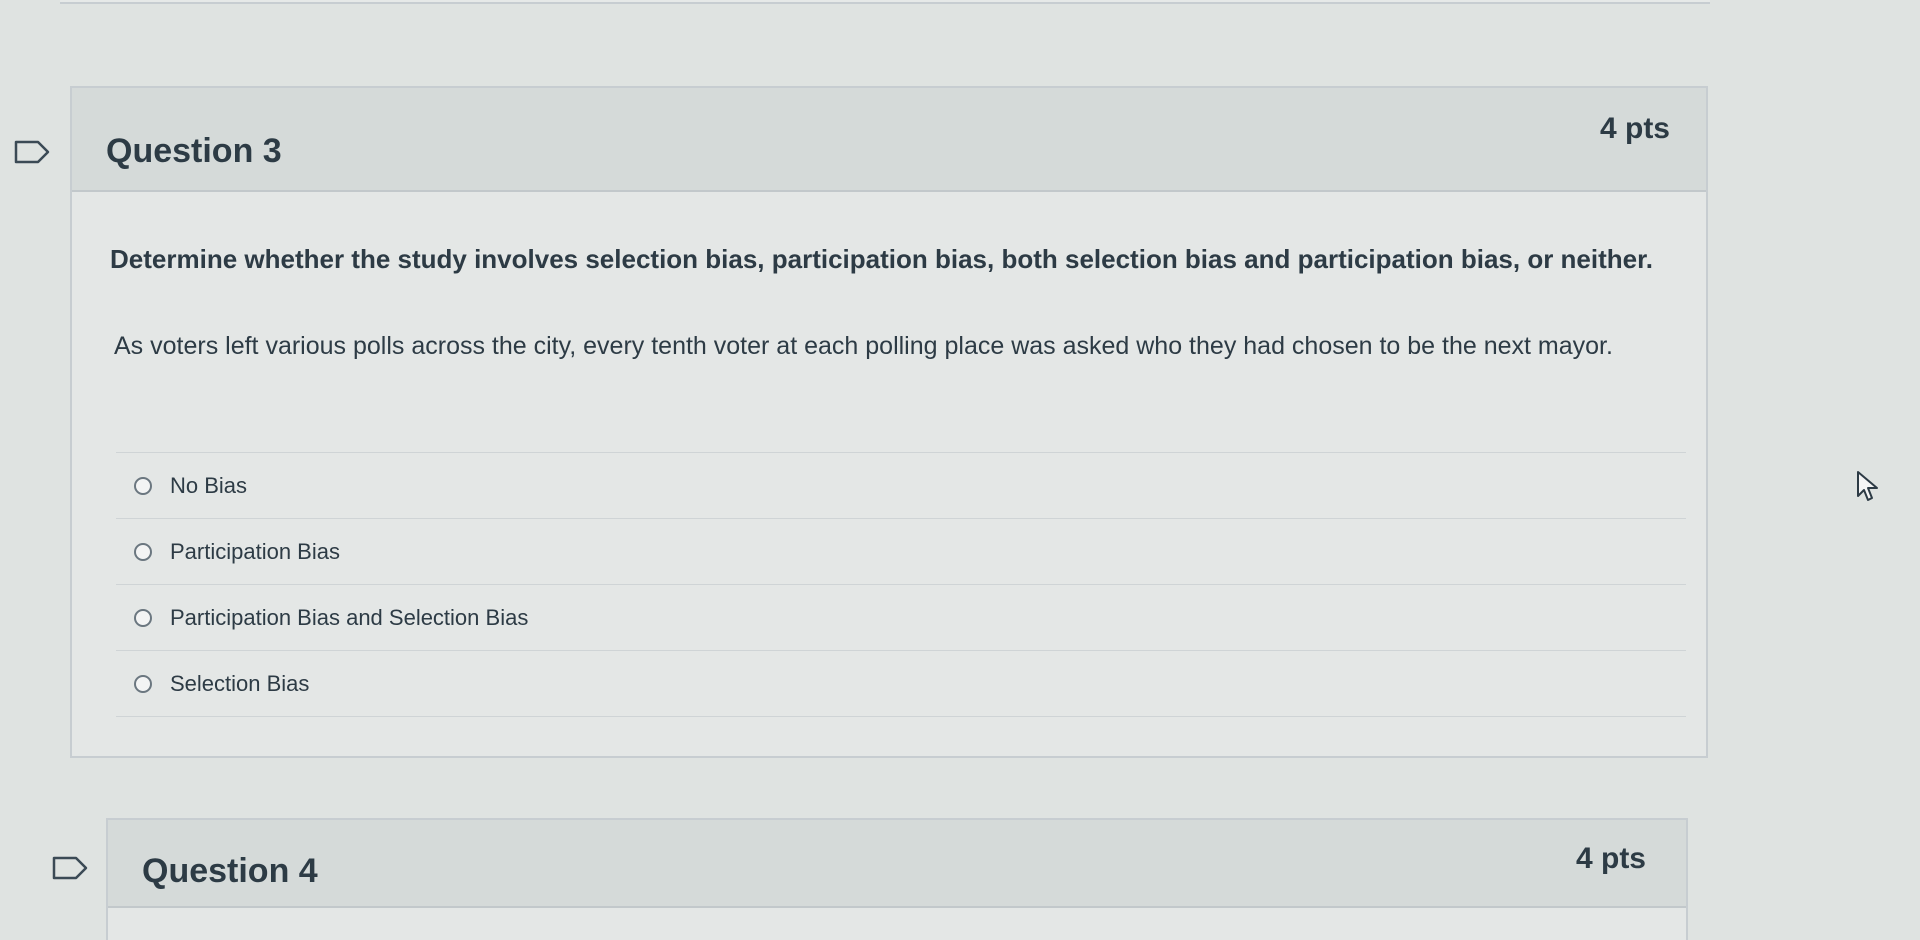 The width and height of the screenshot is (1920, 940). I want to click on answer-option-participation-bias: Participation Bias, so click(901, 552).